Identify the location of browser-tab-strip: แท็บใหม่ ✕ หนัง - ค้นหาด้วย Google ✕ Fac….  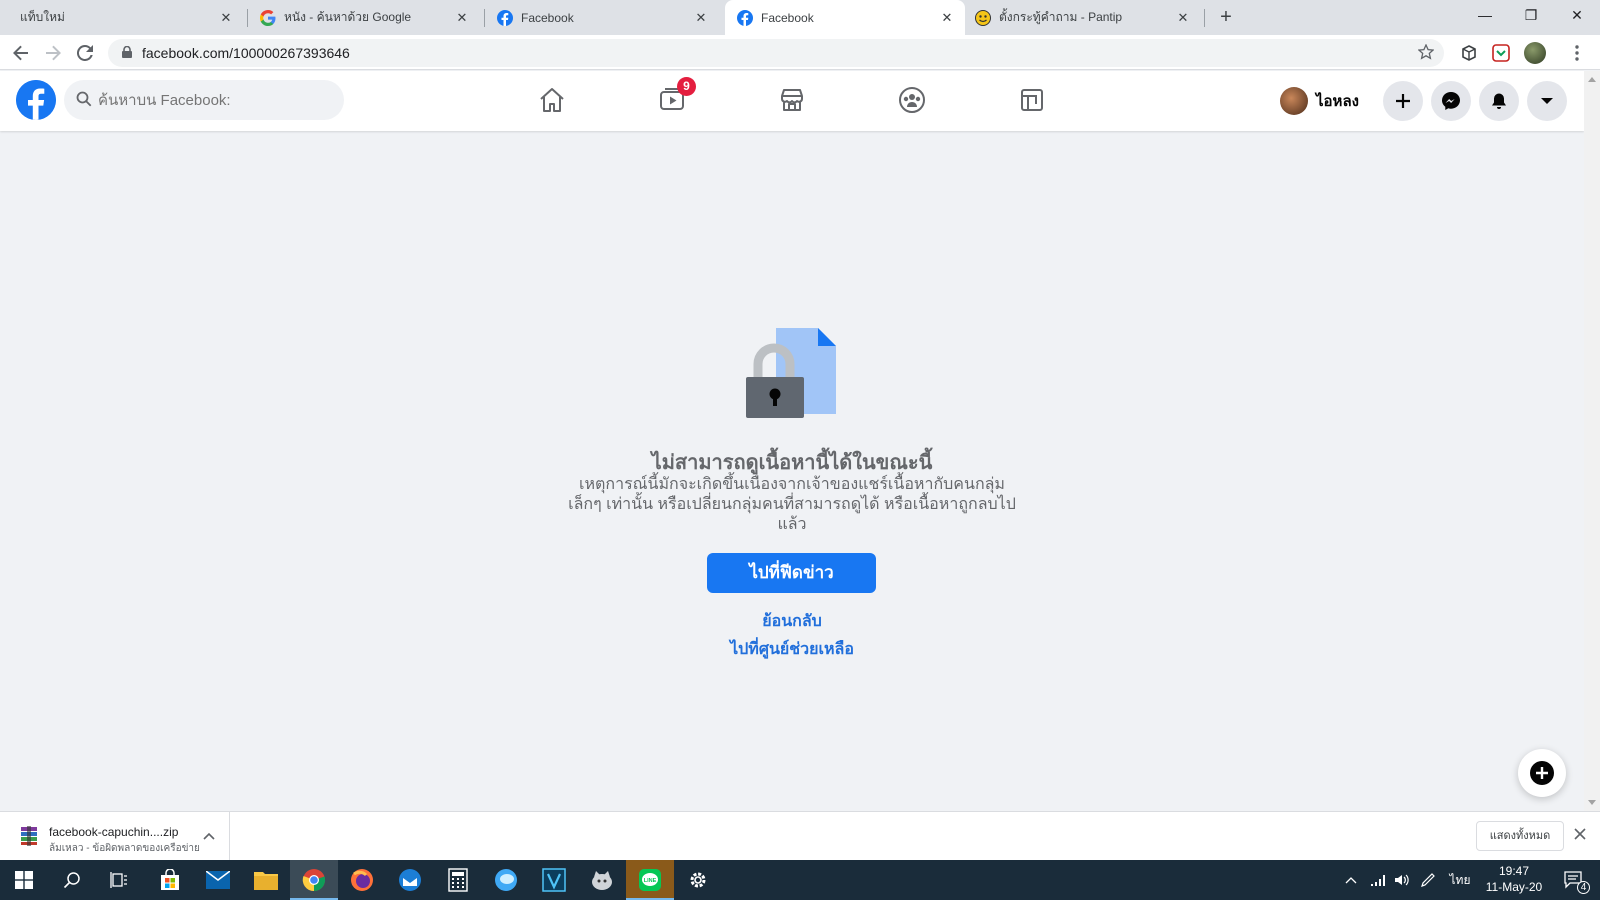
(800, 17).